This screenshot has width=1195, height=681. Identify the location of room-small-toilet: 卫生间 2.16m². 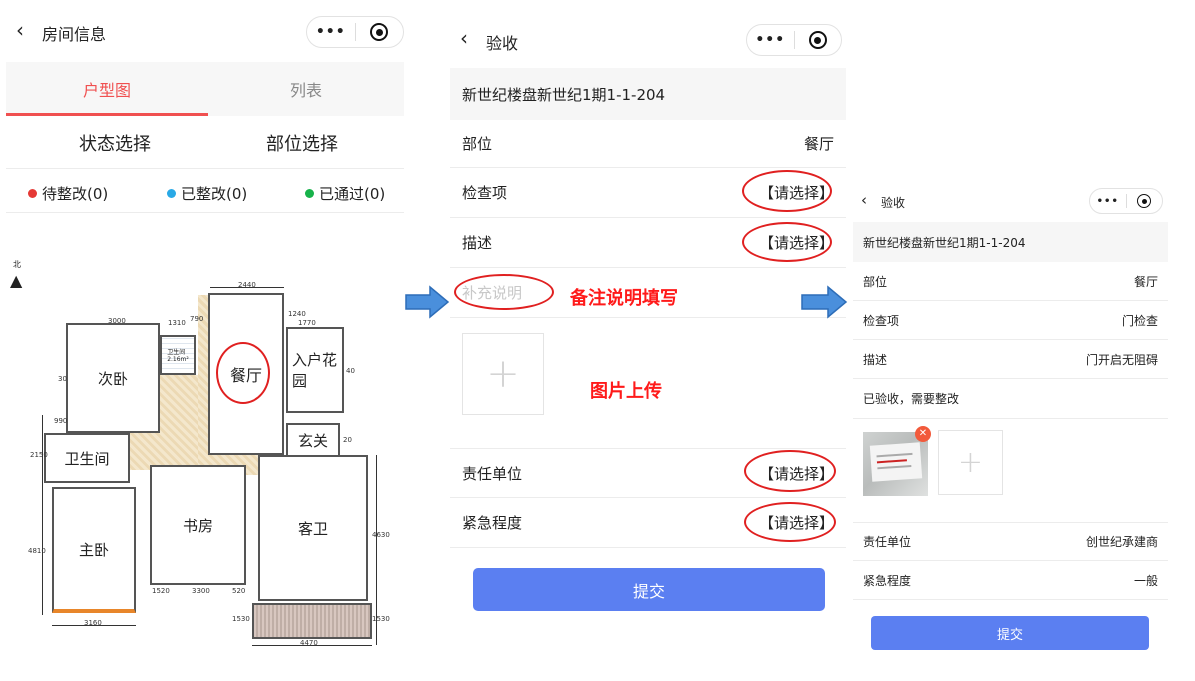
(178, 355).